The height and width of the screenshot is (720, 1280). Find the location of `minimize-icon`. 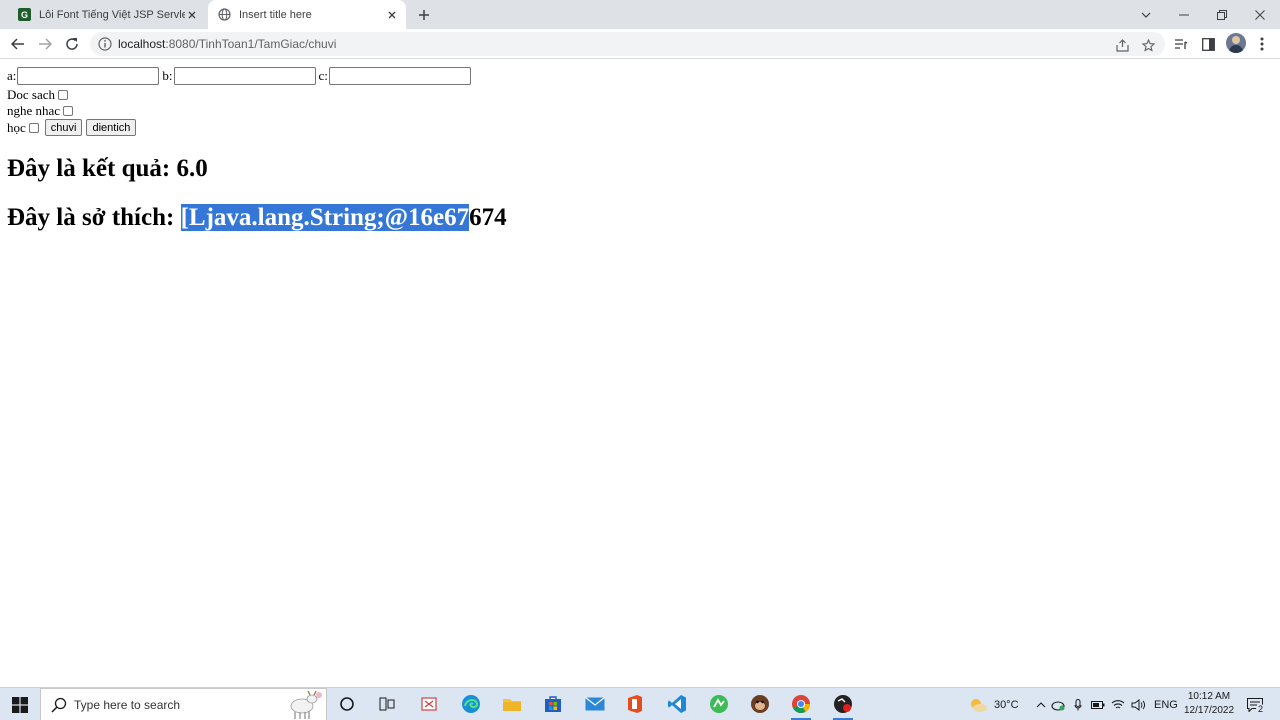

minimize-icon is located at coordinates (1184, 14).